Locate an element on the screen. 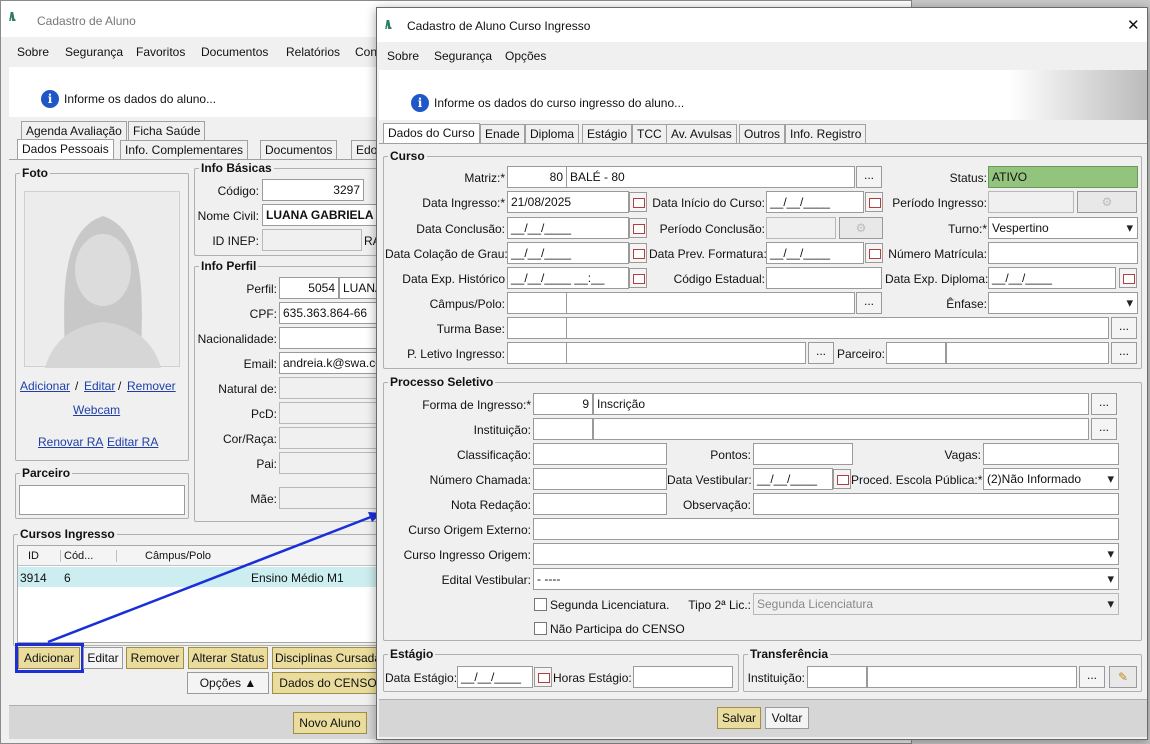 The image size is (1150, 744). diploma-date-field: __/__/____ is located at coordinates (1052, 278).